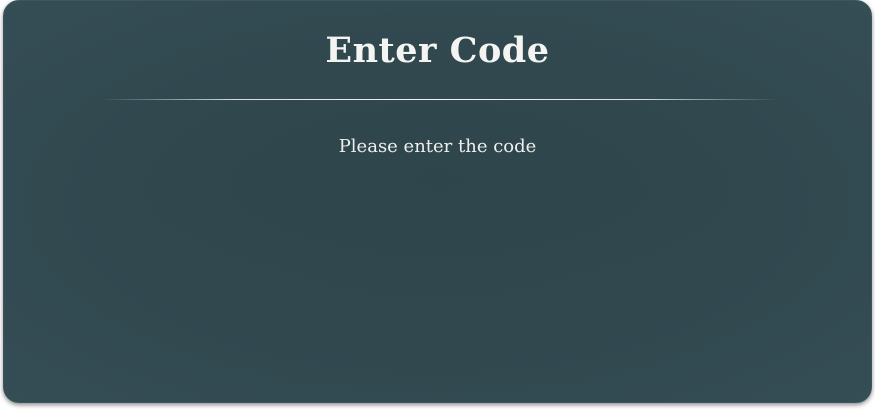  Describe the element at coordinates (437, 50) in the screenshot. I see `dialog-title: Enter Code` at that location.